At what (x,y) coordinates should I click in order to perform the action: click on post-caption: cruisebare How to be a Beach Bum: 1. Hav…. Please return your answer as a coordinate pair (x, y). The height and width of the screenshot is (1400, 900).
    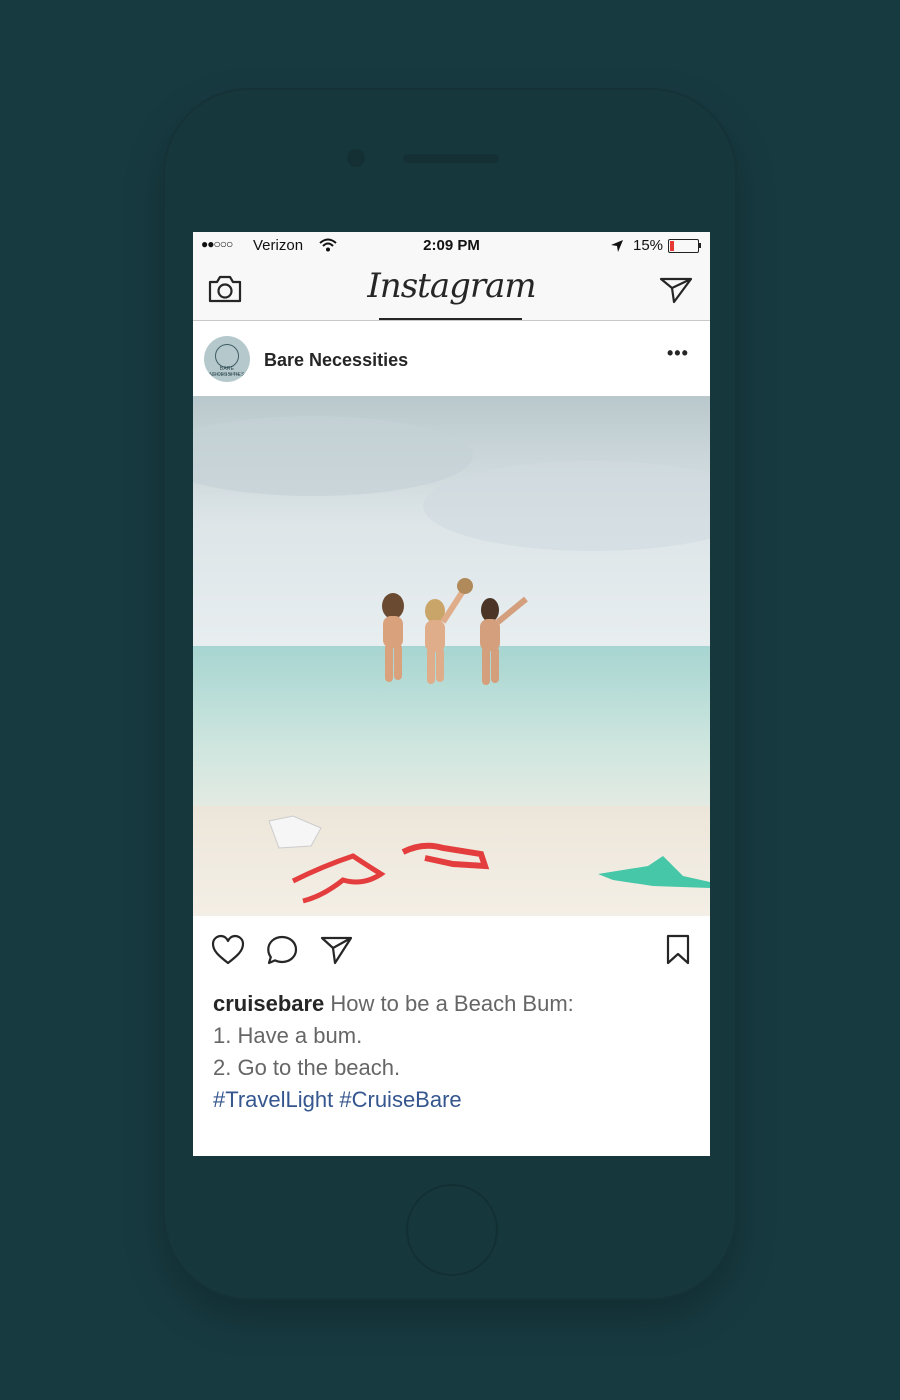
    Looking at the image, I should click on (453, 1052).